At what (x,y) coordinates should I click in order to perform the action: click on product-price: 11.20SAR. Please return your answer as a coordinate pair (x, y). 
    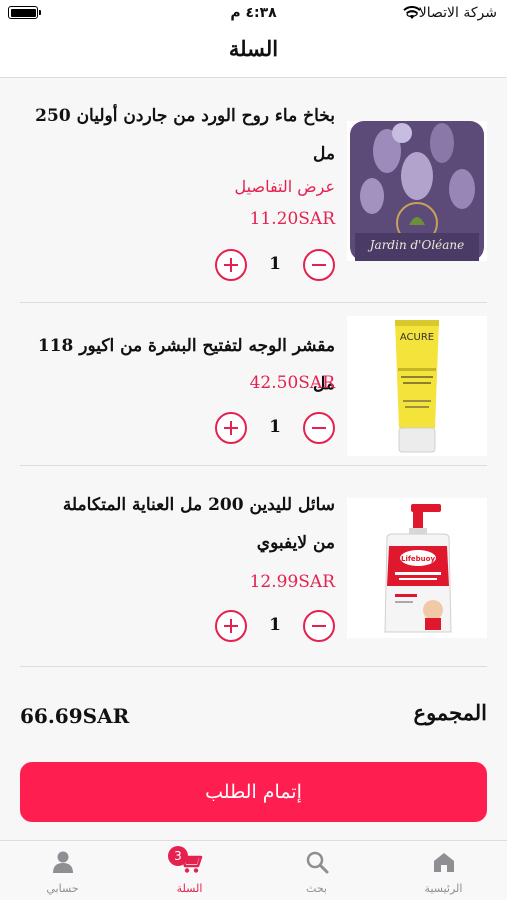
    Looking at the image, I should click on (292, 219).